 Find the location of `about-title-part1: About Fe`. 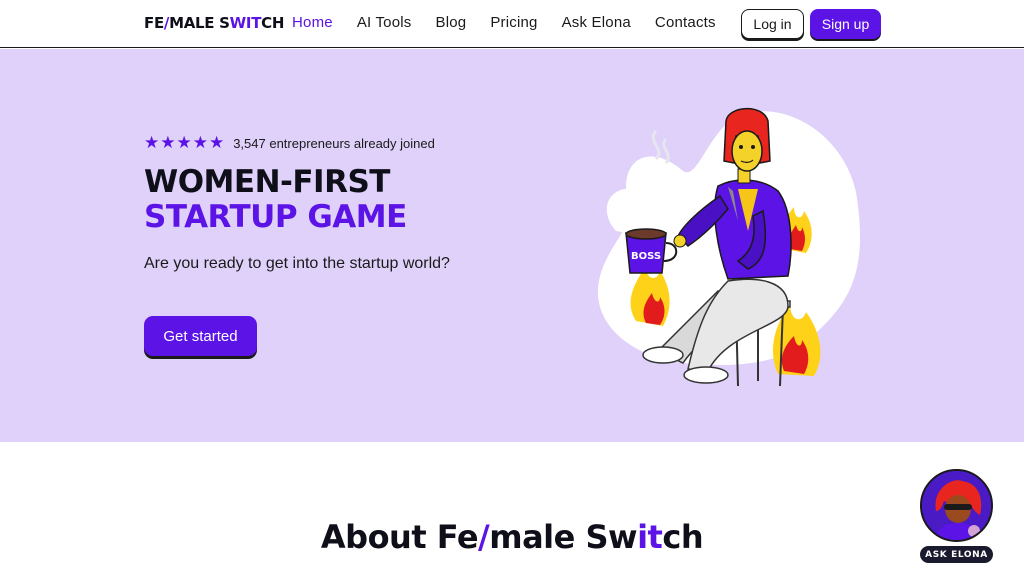

about-title-part1: About Fe is located at coordinates (399, 537).